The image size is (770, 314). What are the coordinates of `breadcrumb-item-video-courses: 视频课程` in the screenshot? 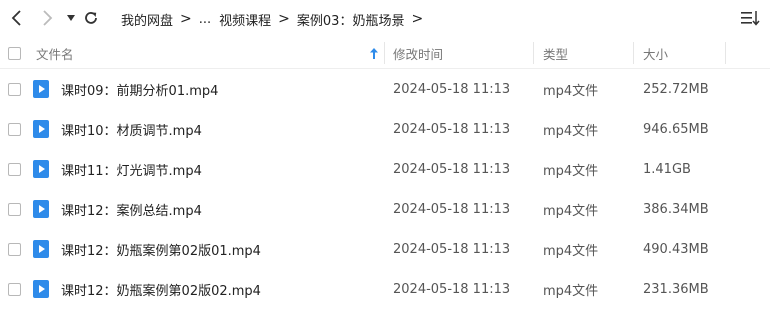 It's located at (245, 19).